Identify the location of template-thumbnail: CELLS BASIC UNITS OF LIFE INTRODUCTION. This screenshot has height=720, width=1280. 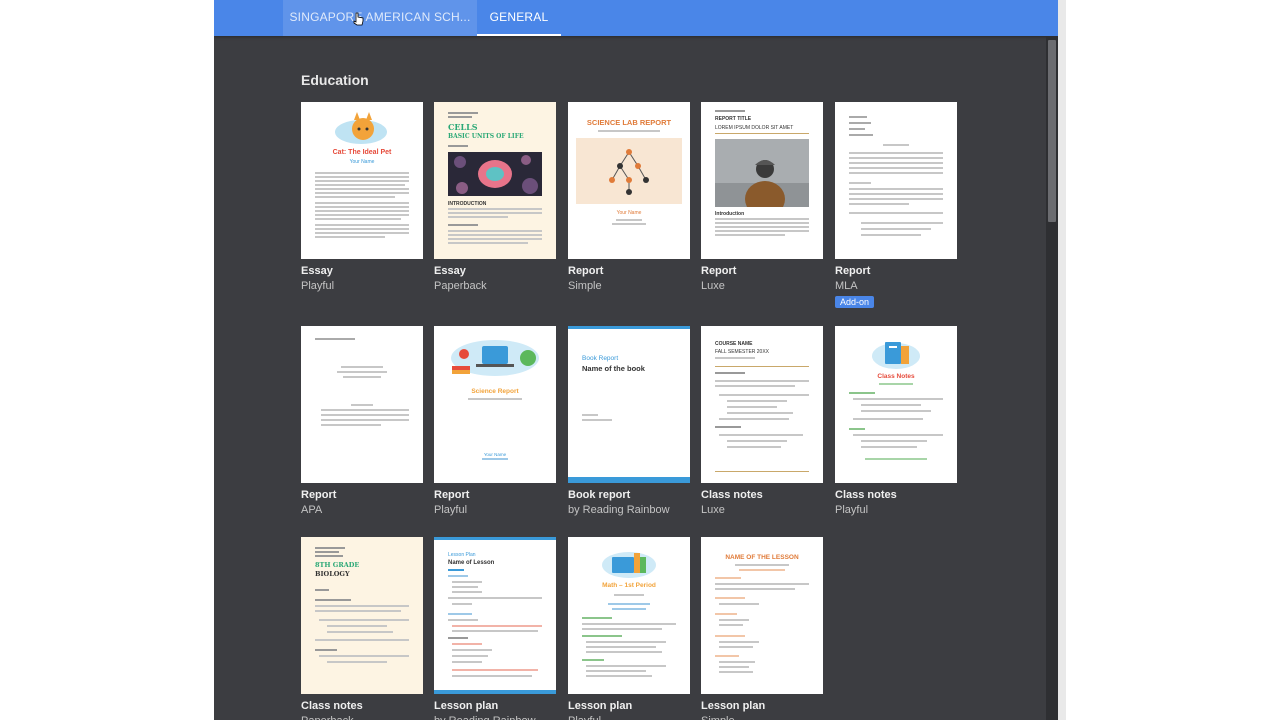
(495, 180).